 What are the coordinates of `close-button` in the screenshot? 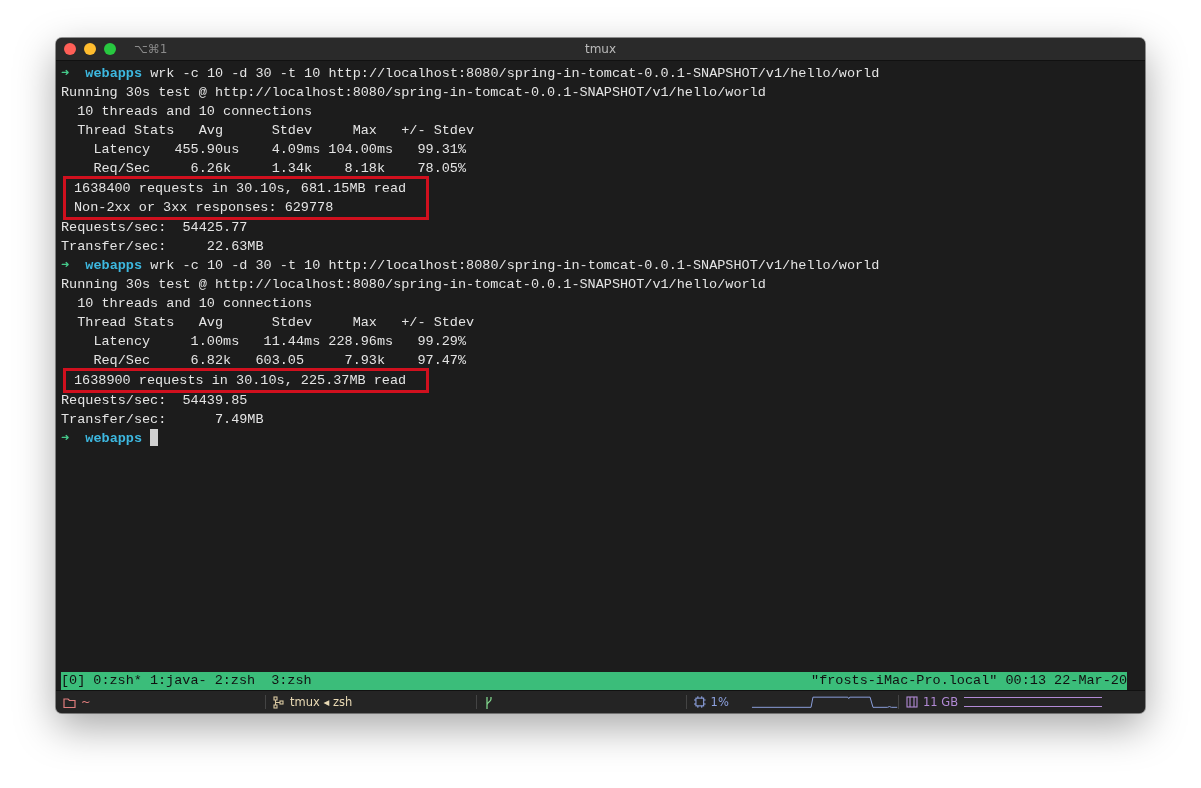 It's located at (70, 49).